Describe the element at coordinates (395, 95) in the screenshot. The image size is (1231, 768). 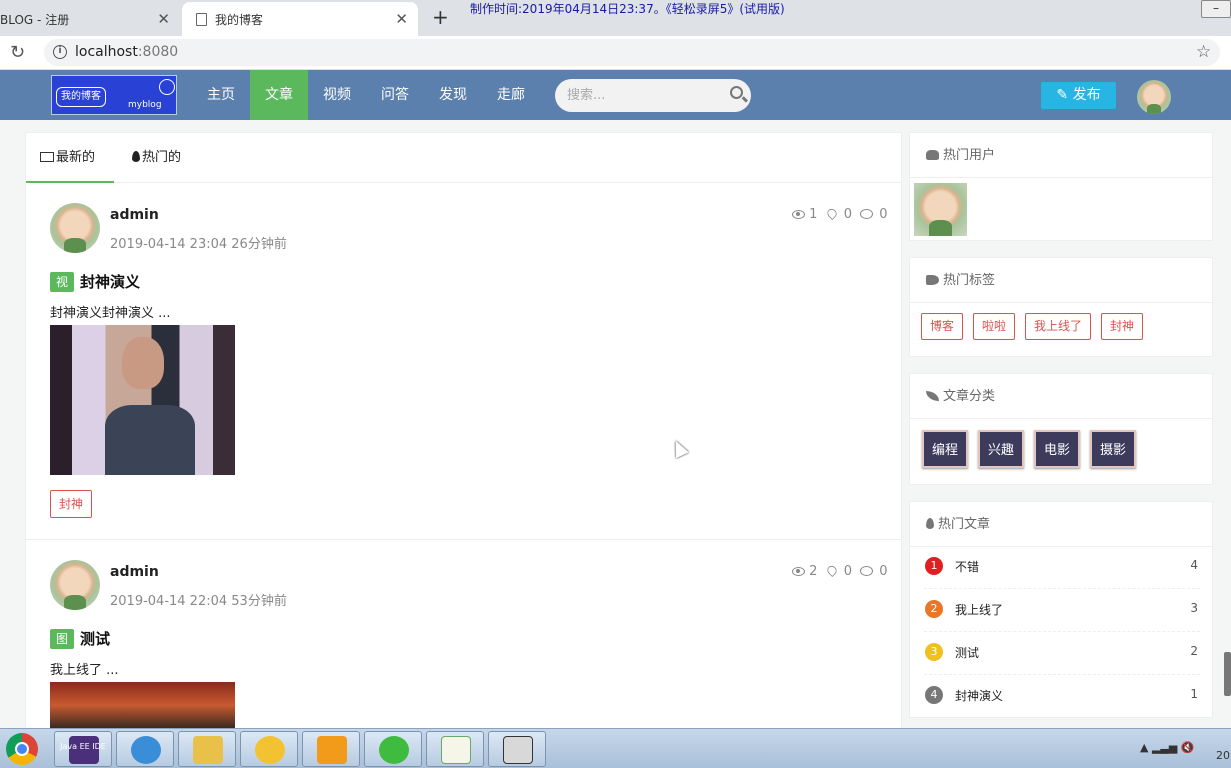
I see `nav-item-qa: 问答` at that location.